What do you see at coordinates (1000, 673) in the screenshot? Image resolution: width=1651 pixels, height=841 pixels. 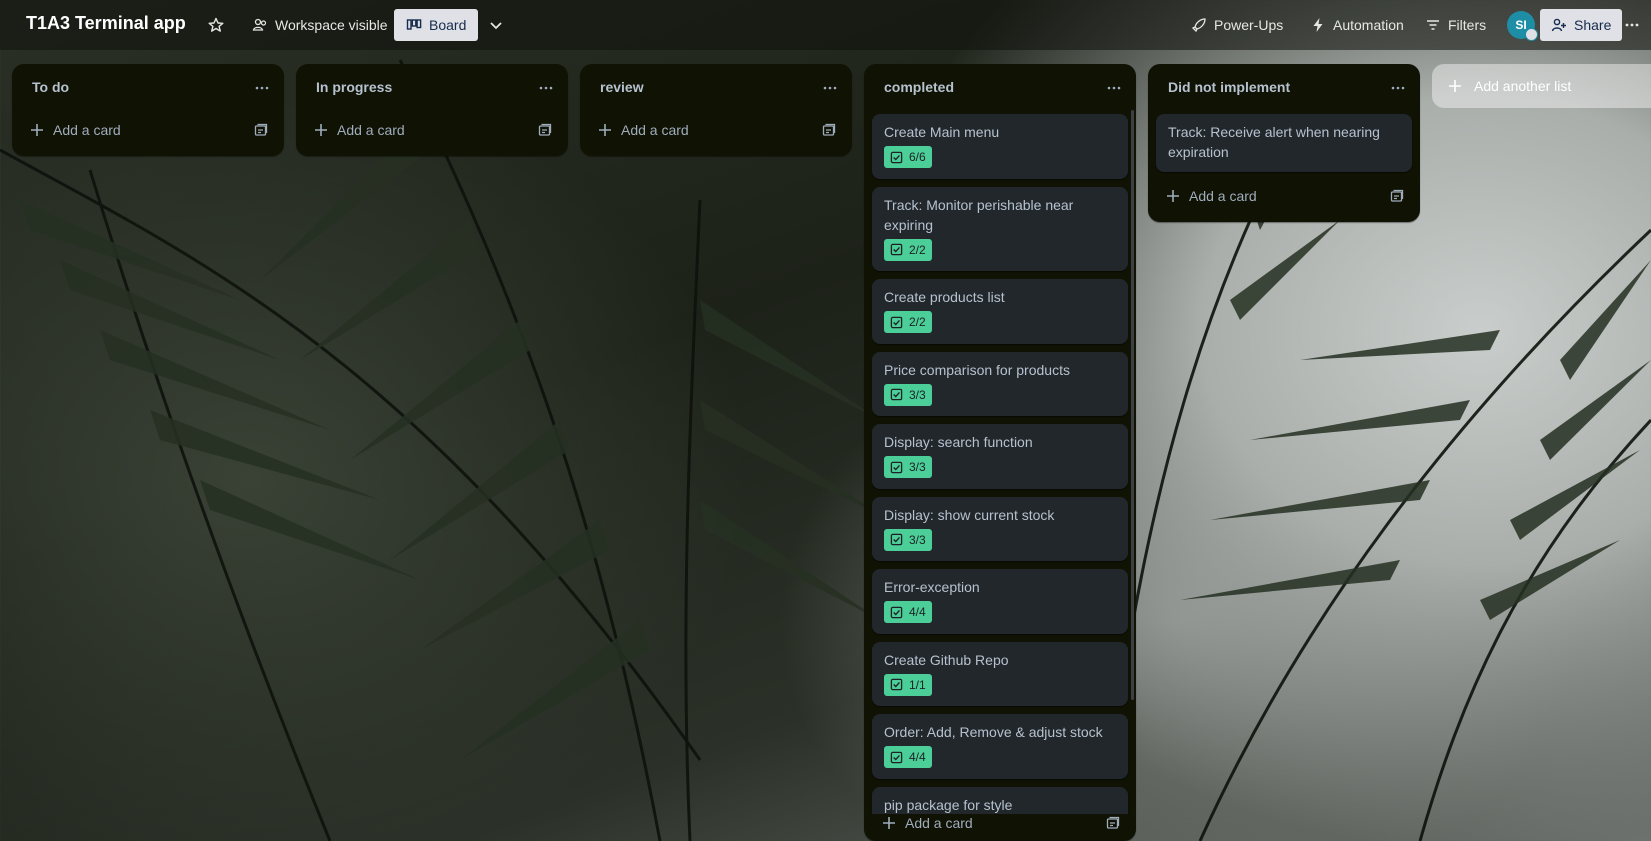 I see `card: Create Github Repo 1/1` at bounding box center [1000, 673].